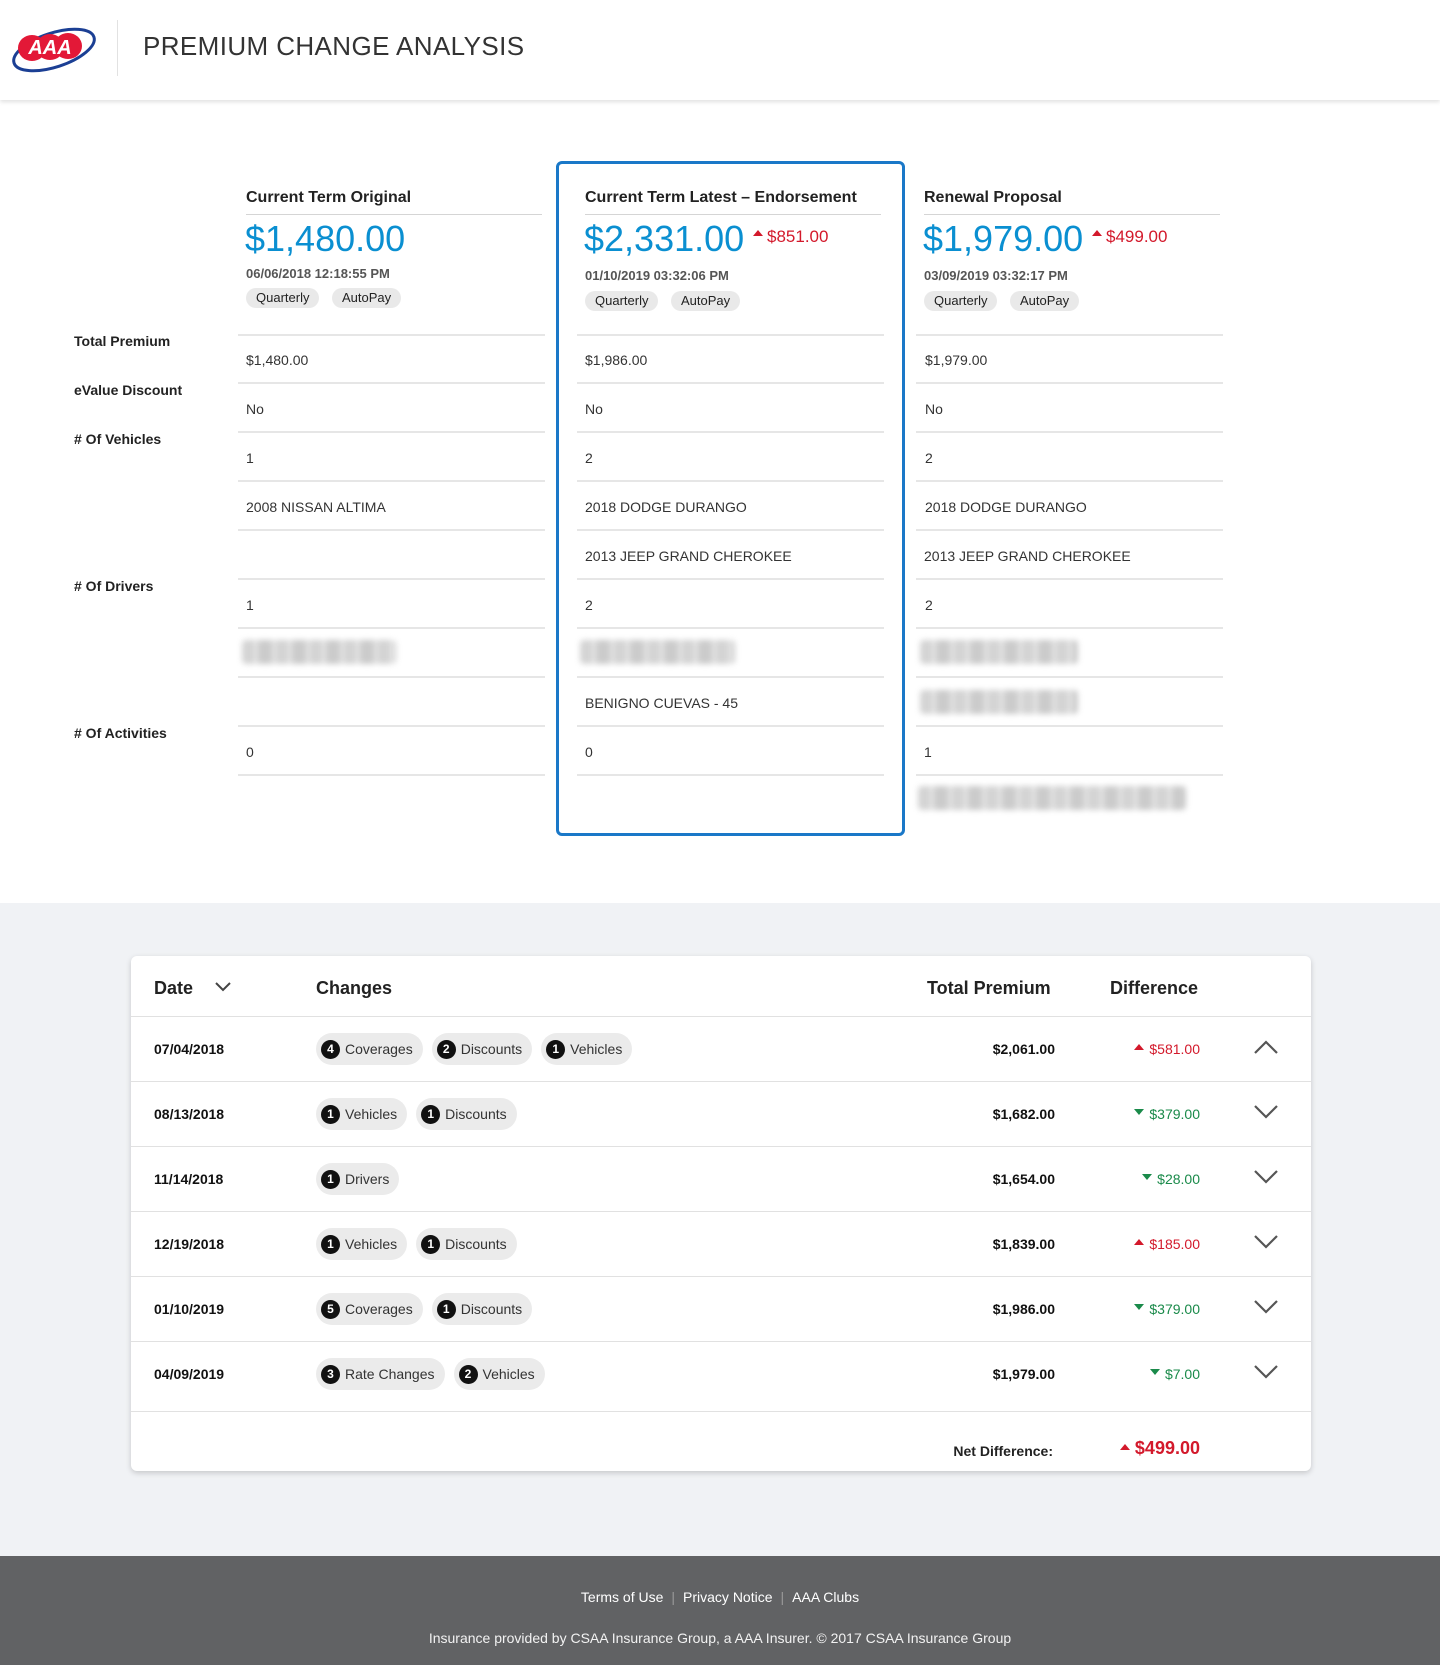 The image size is (1440, 1665). What do you see at coordinates (622, 1597) in the screenshot?
I see `terms-of-use-link: Terms of Use` at bounding box center [622, 1597].